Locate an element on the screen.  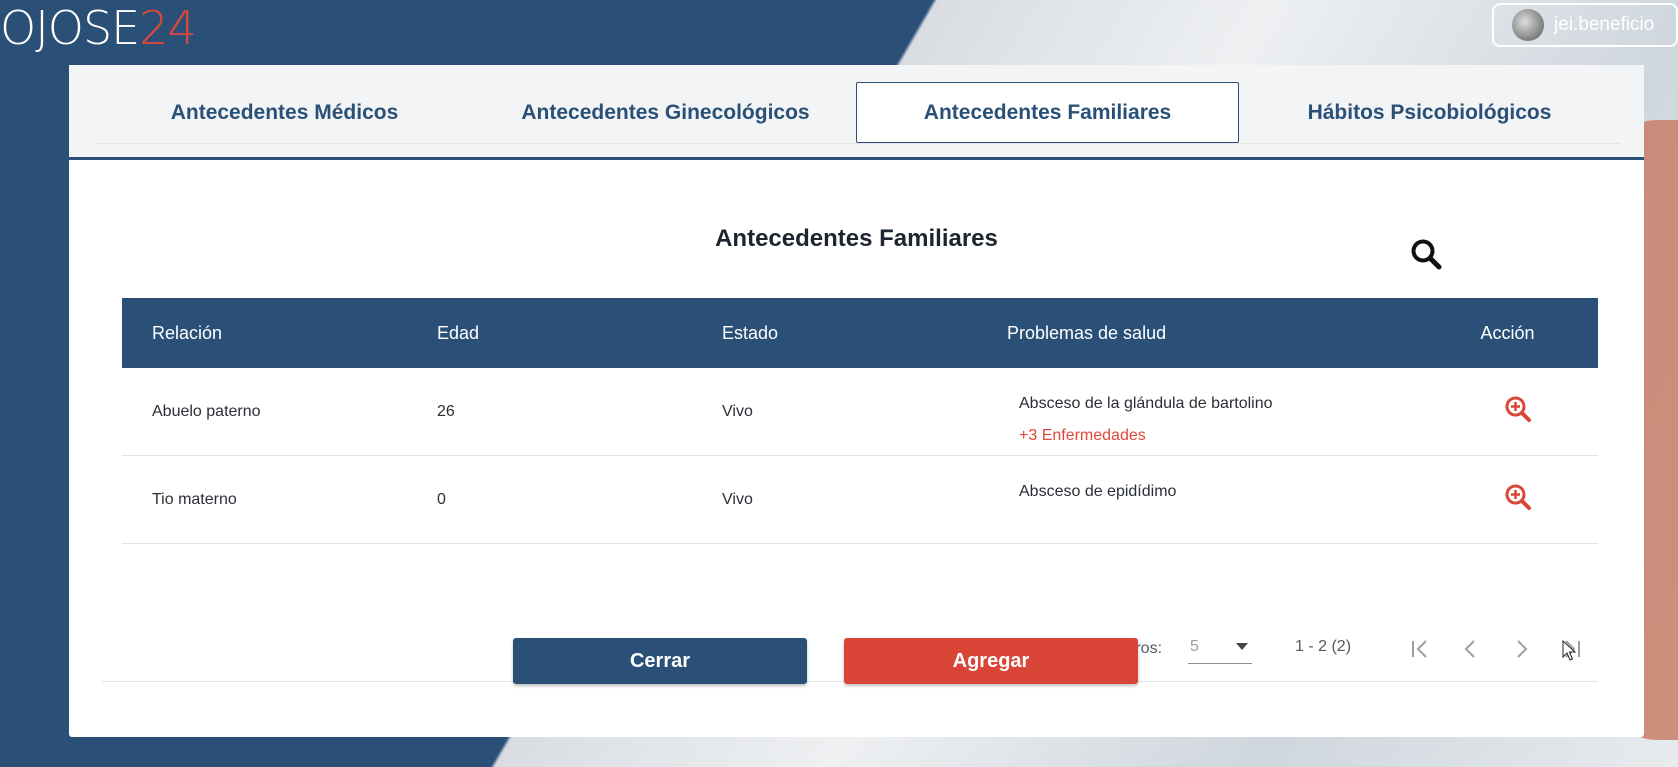
cell-edad: 0 is located at coordinates (441, 499).